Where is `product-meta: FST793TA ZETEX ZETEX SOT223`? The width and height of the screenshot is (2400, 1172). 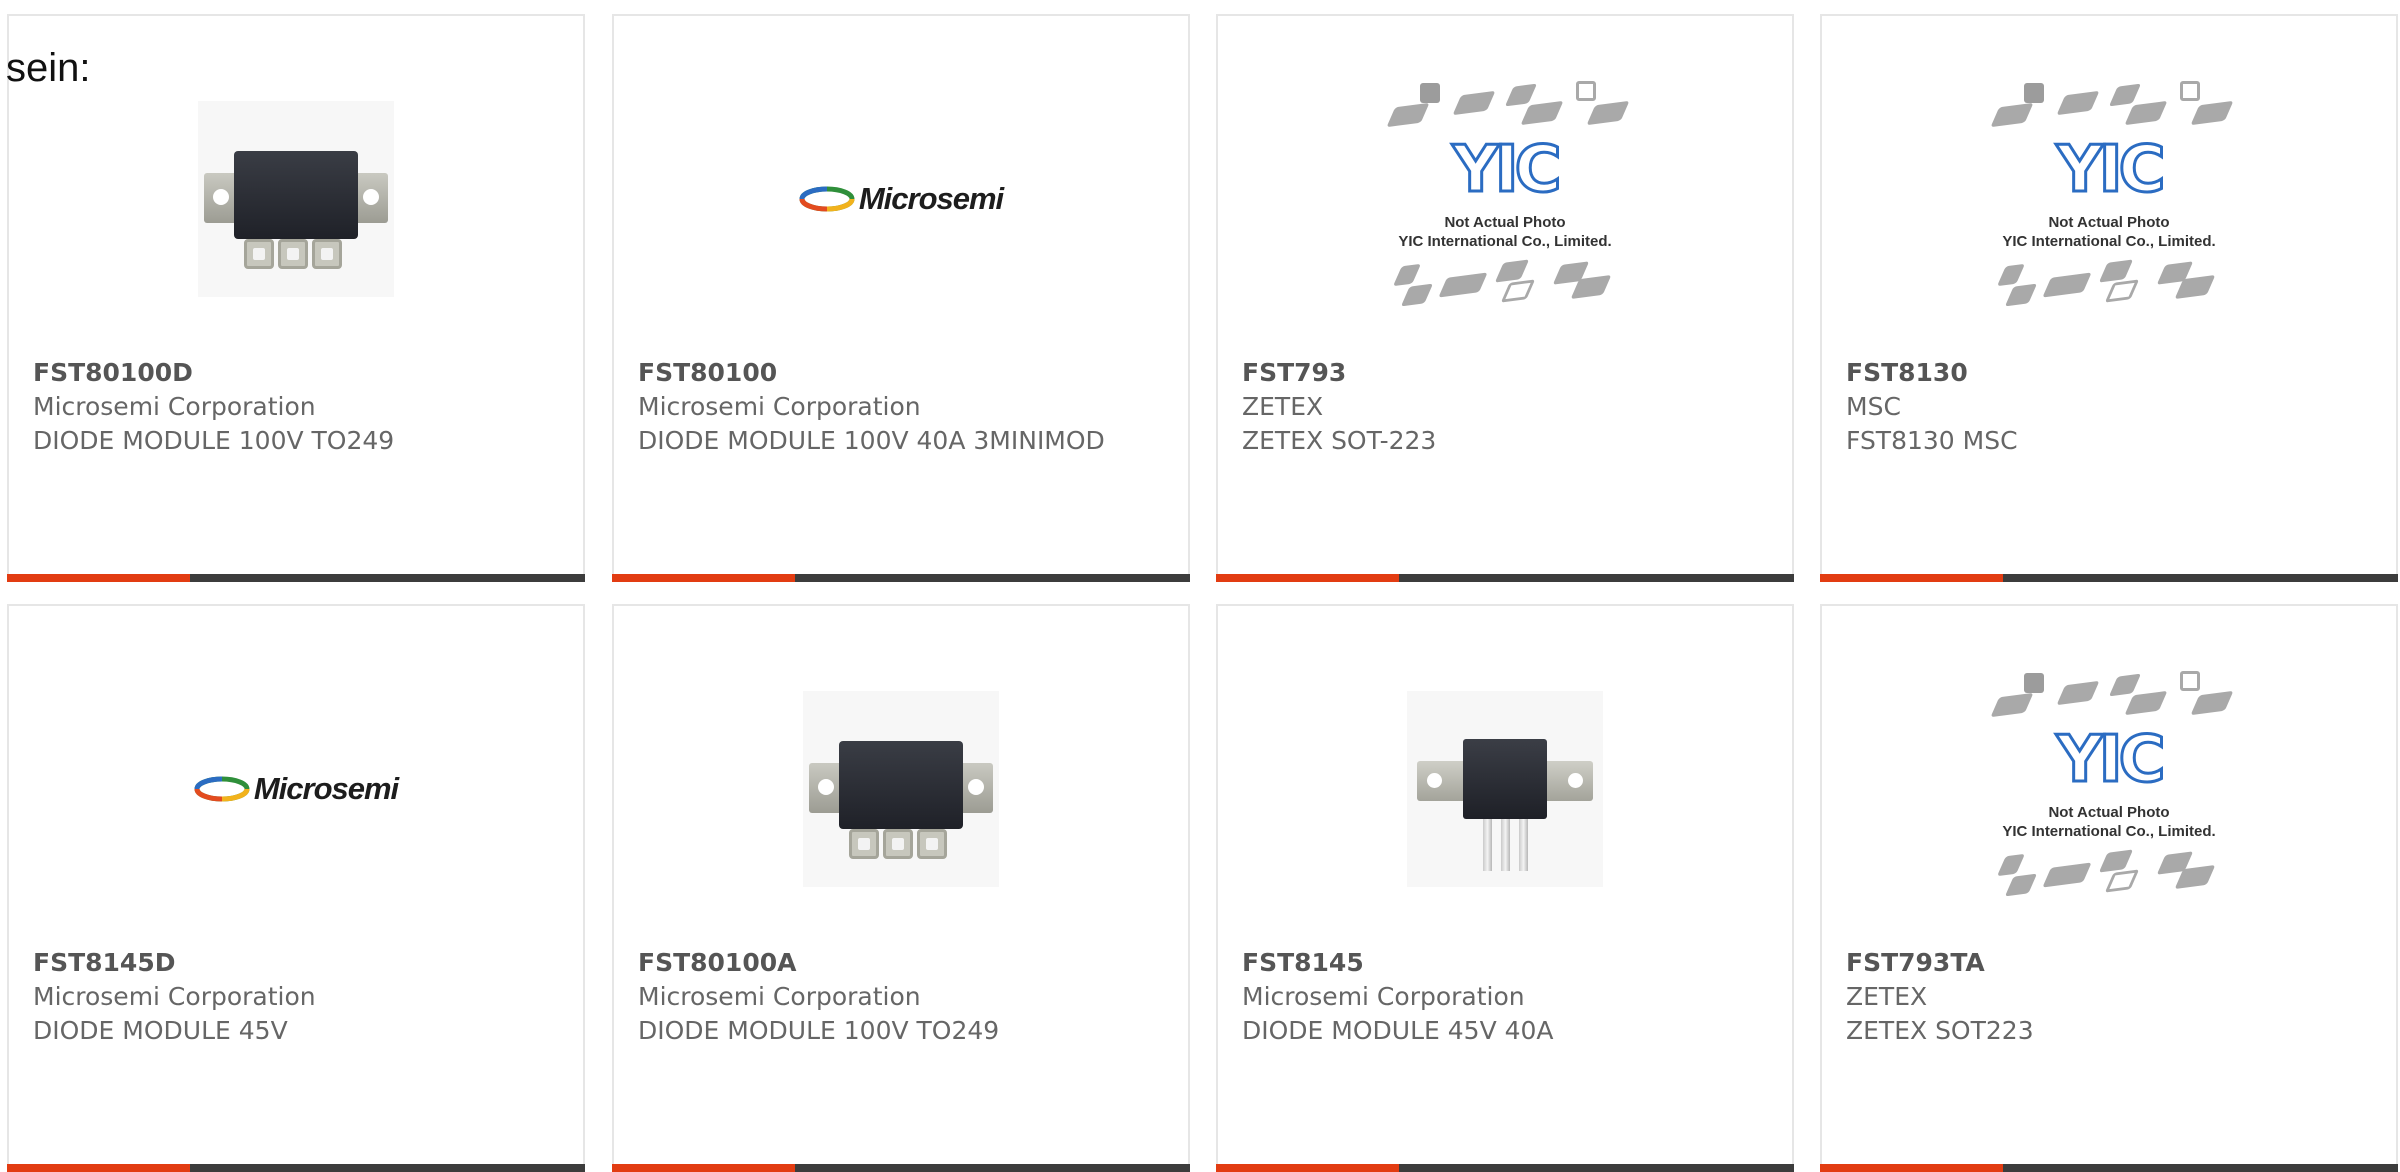
product-meta: FST793TA ZETEX ZETEX SOT223 is located at coordinates (2111, 997).